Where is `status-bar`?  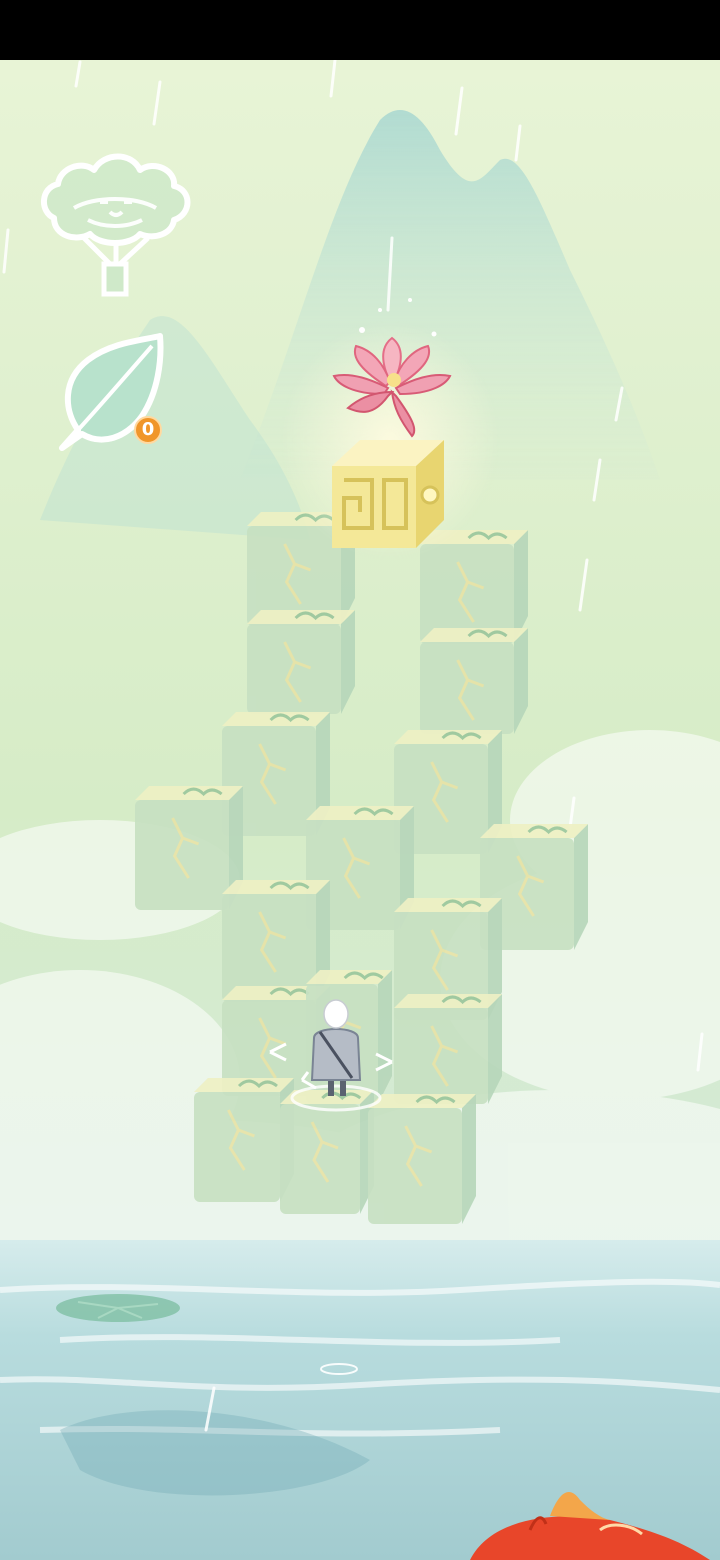
status-bar is located at coordinates (360, 30).